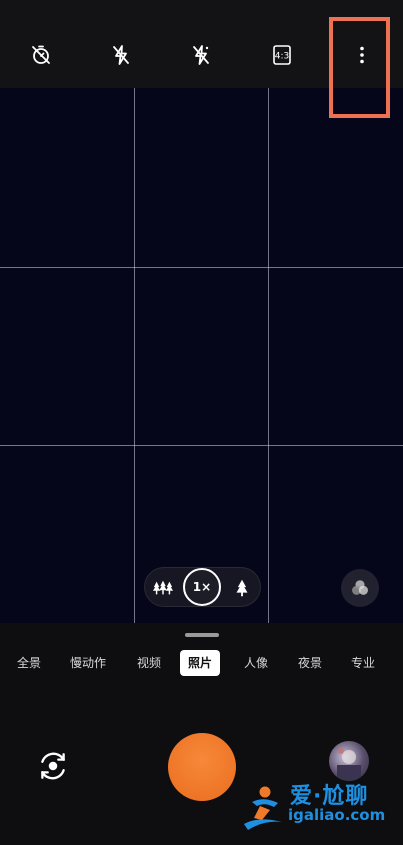  Describe the element at coordinates (242, 588) in the screenshot. I see `single-tree-icon` at that location.